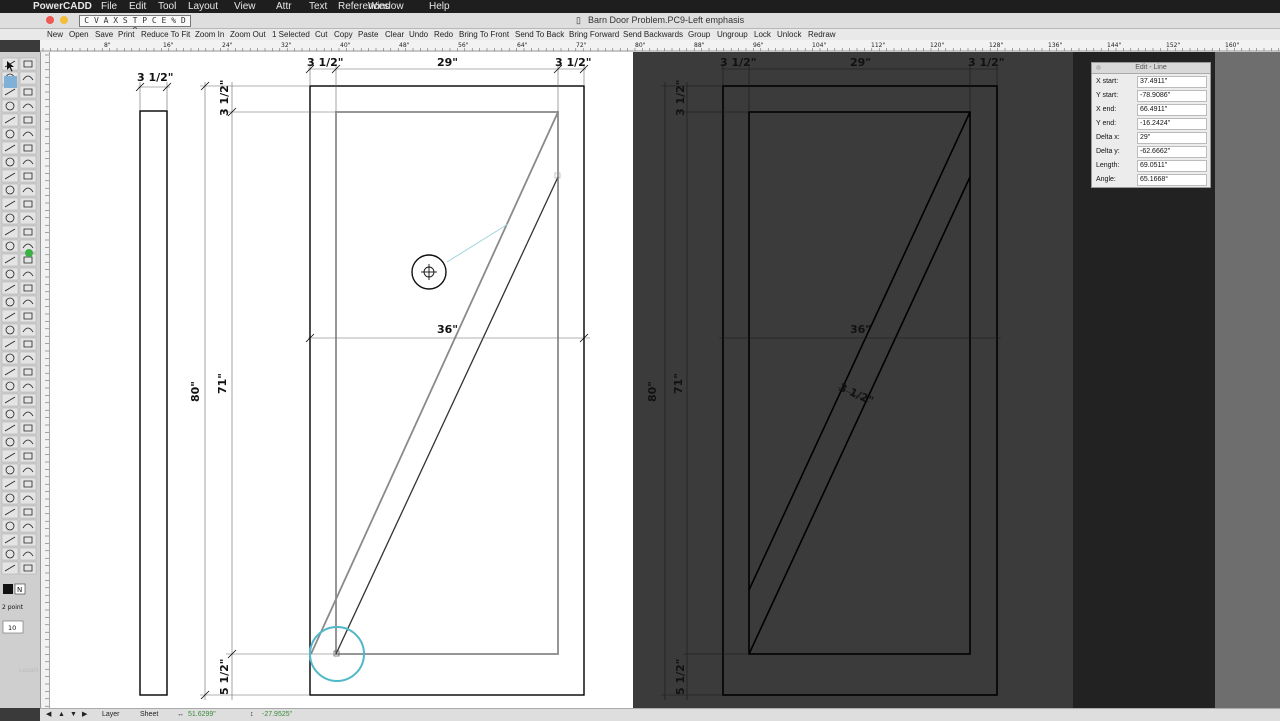 The height and width of the screenshot is (721, 1280). Describe the element at coordinates (209, 34) in the screenshot. I see `toolbar-zoom-in: Zoom In` at that location.